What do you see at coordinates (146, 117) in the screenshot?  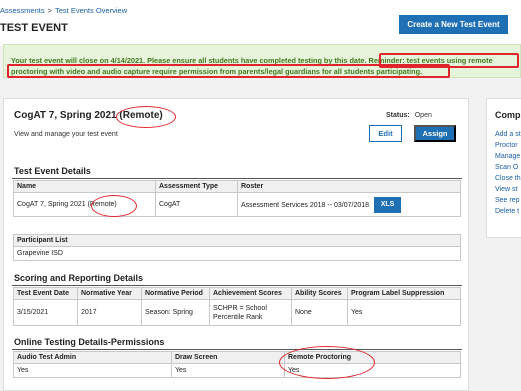 I see `remote-highlight-oval-title` at bounding box center [146, 117].